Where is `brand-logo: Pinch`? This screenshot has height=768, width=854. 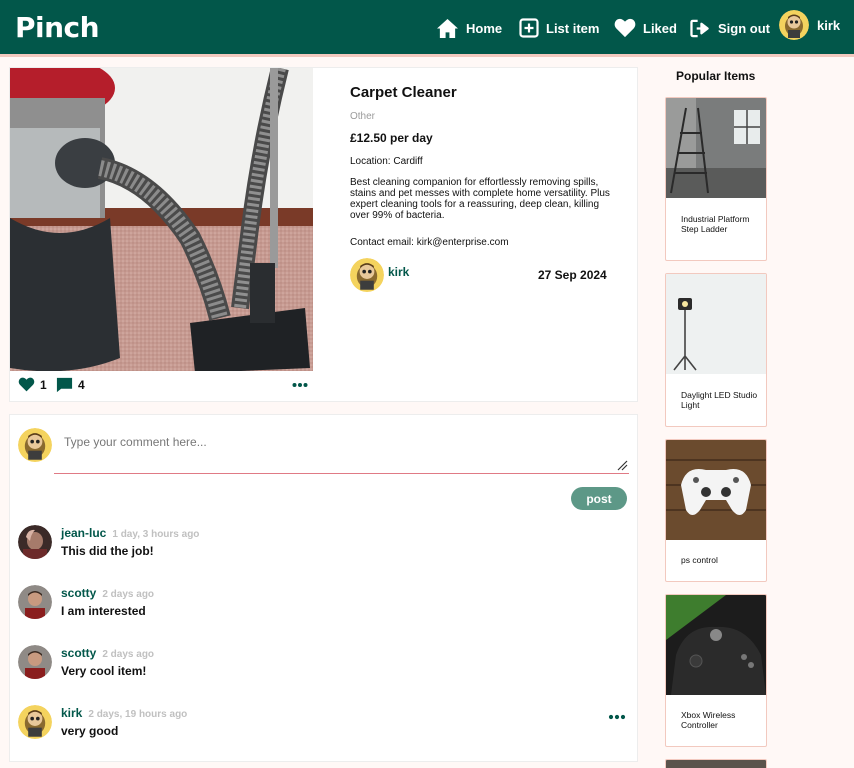
brand-logo: Pinch is located at coordinates (57, 27).